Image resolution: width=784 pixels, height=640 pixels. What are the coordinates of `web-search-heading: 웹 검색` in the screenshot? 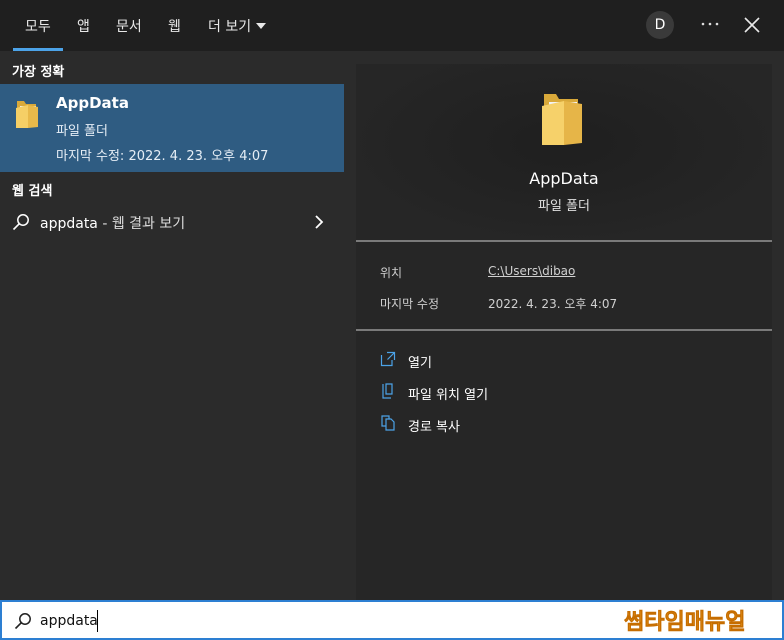 It's located at (32, 191).